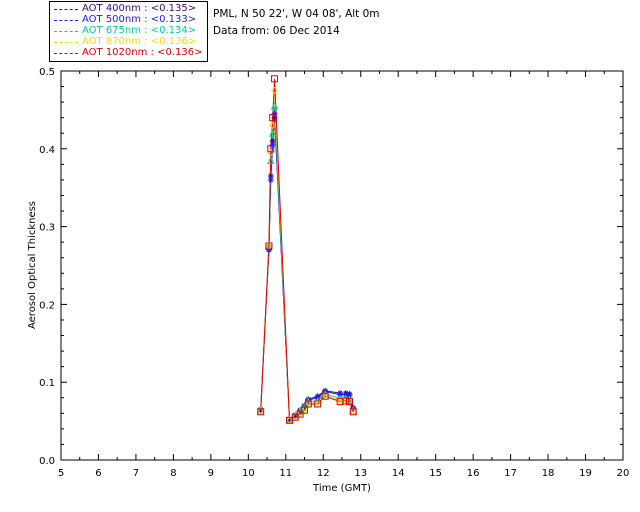  I want to click on x-tick-label: 13, so click(360, 473).